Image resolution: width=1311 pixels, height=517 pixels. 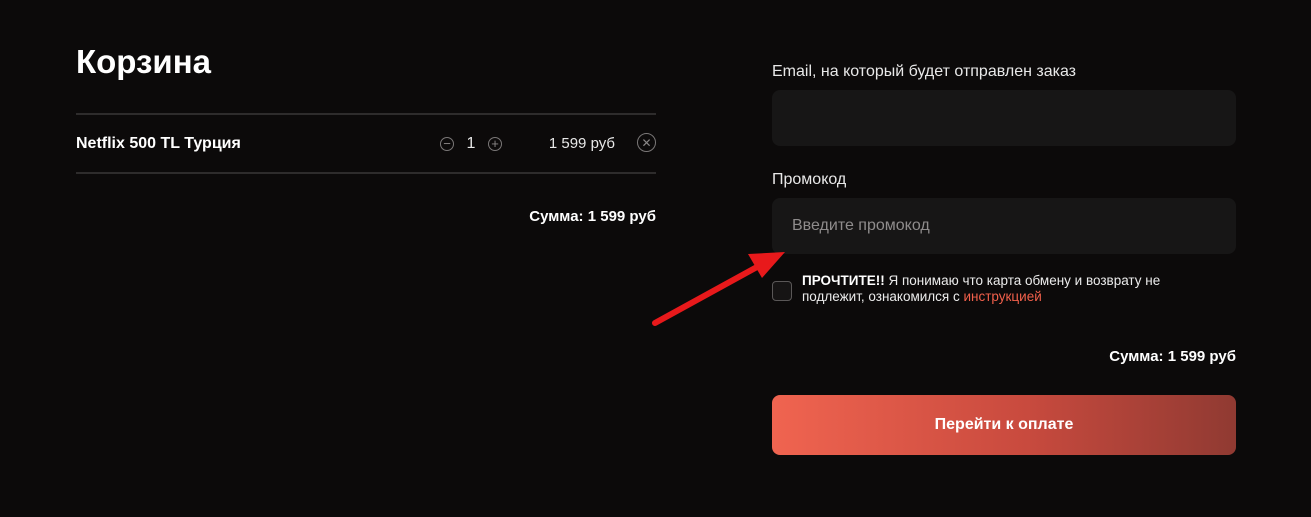 I want to click on arrow-head, so click(x=766, y=265).